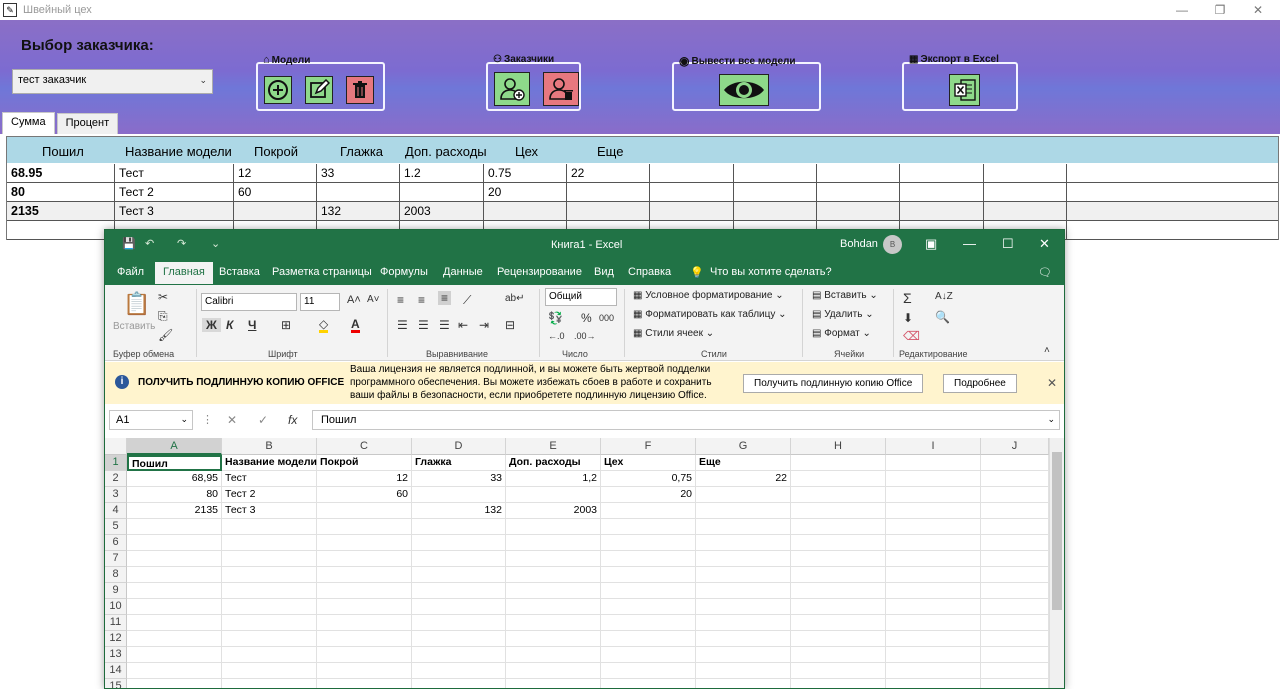 This screenshot has height=689, width=1280. I want to click on column-header-i: I, so click(933, 446).